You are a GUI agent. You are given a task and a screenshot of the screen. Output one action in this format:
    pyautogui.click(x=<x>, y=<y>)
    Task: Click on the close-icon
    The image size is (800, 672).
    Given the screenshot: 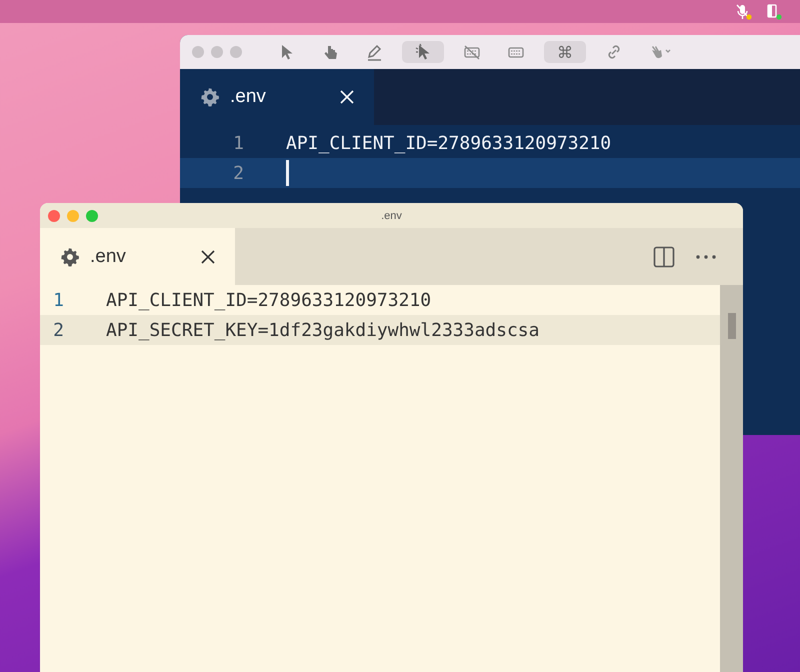 What is the action you would take?
    pyautogui.click(x=208, y=257)
    